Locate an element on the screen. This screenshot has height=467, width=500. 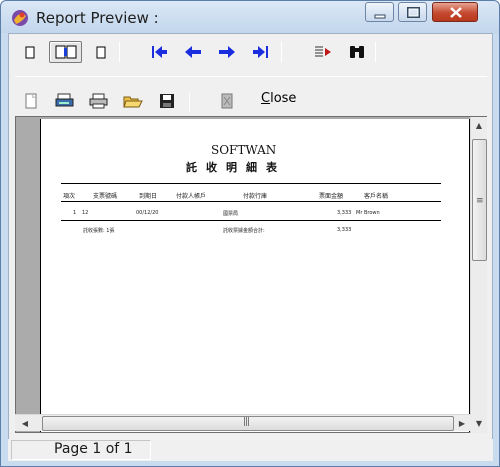
row-customer: Mr Brown is located at coordinates (368, 213).